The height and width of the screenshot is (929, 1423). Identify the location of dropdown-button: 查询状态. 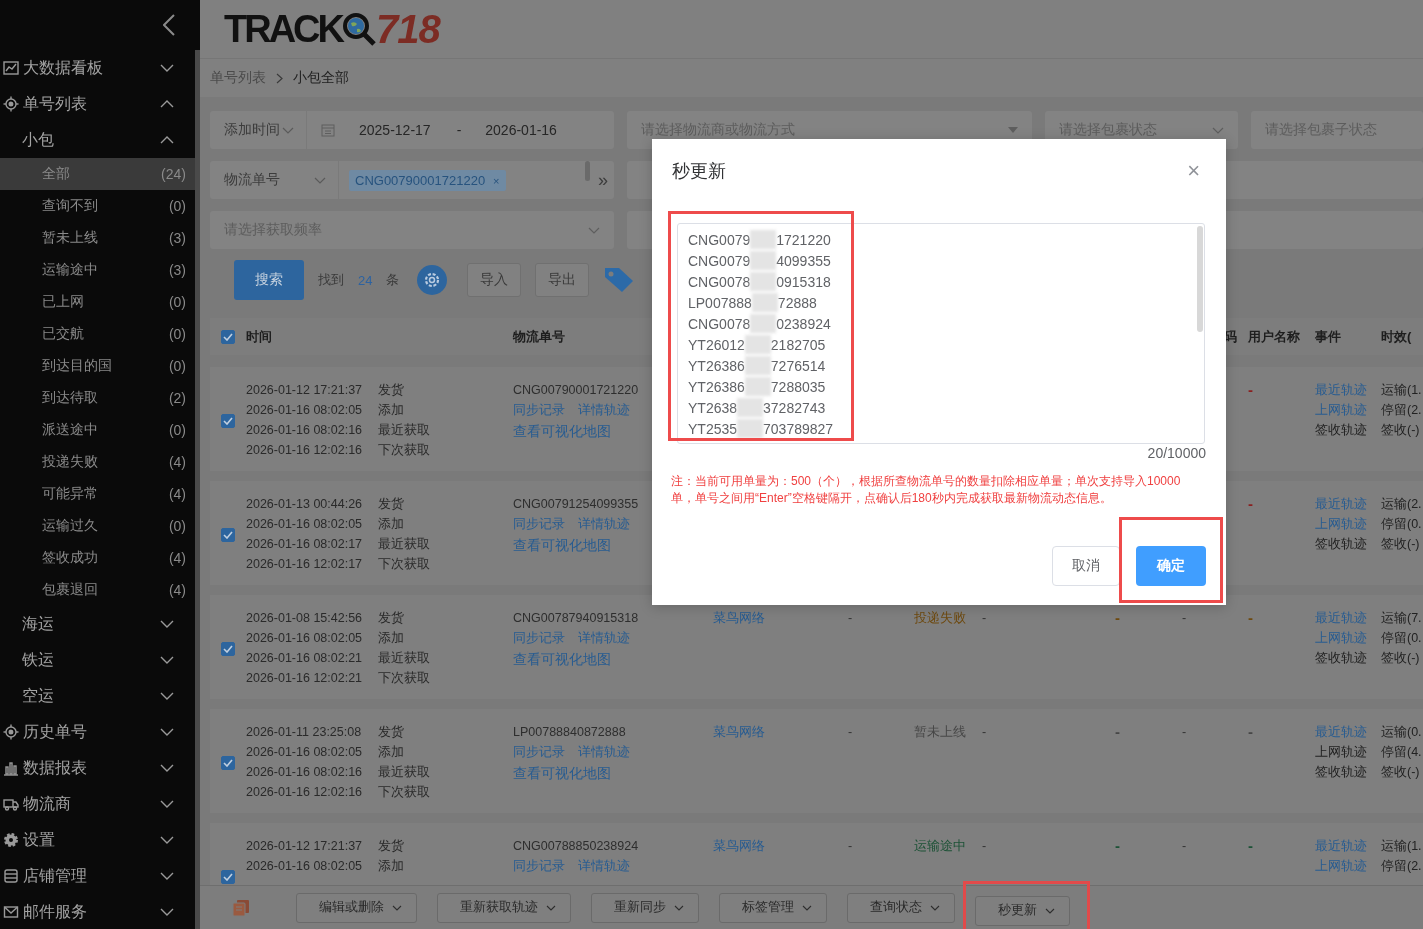
(901, 907).